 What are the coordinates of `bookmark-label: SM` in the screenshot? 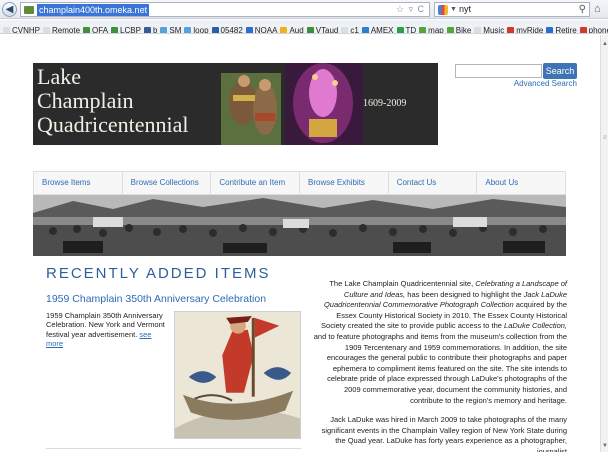 It's located at (175, 30).